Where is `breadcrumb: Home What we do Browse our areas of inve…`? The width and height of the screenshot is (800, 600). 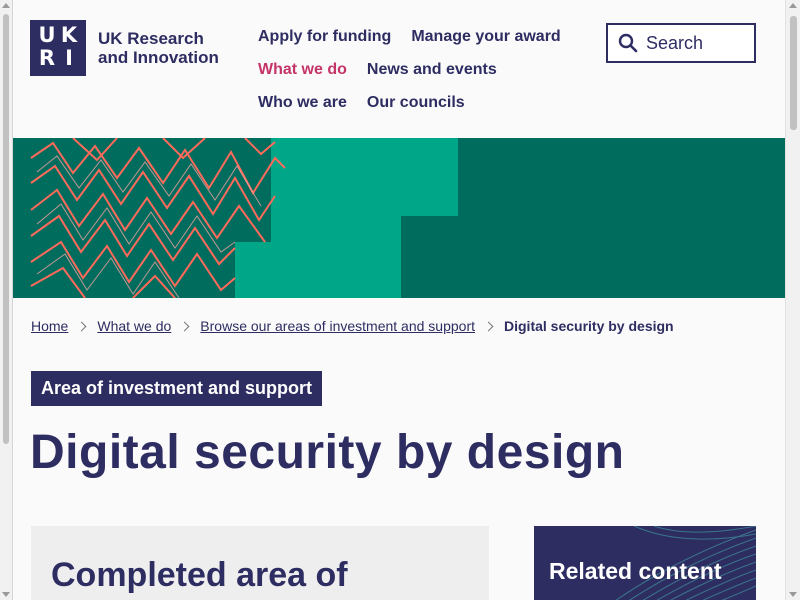 breadcrumb: Home What we do Browse our areas of inve… is located at coordinates (352, 326).